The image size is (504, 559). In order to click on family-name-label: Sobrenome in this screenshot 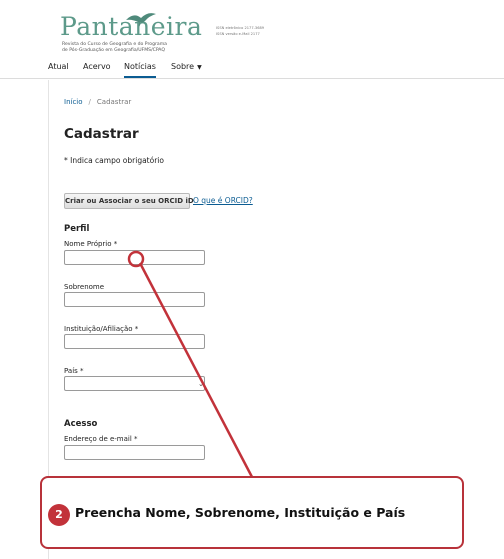, I will do `click(84, 287)`.